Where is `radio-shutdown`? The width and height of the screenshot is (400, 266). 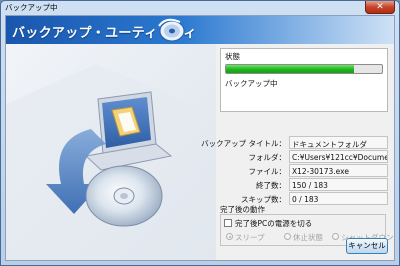 radio-shutdown is located at coordinates (335, 236).